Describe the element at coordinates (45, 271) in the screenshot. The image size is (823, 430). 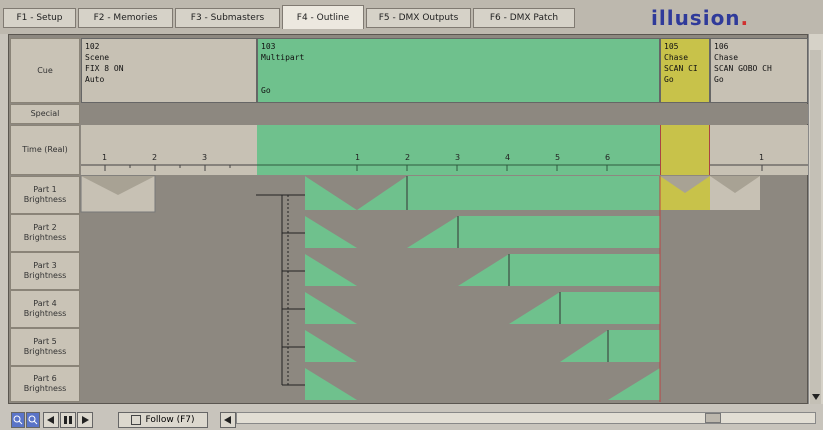
I see `row-header-part-3: Part 3 Brightness` at that location.